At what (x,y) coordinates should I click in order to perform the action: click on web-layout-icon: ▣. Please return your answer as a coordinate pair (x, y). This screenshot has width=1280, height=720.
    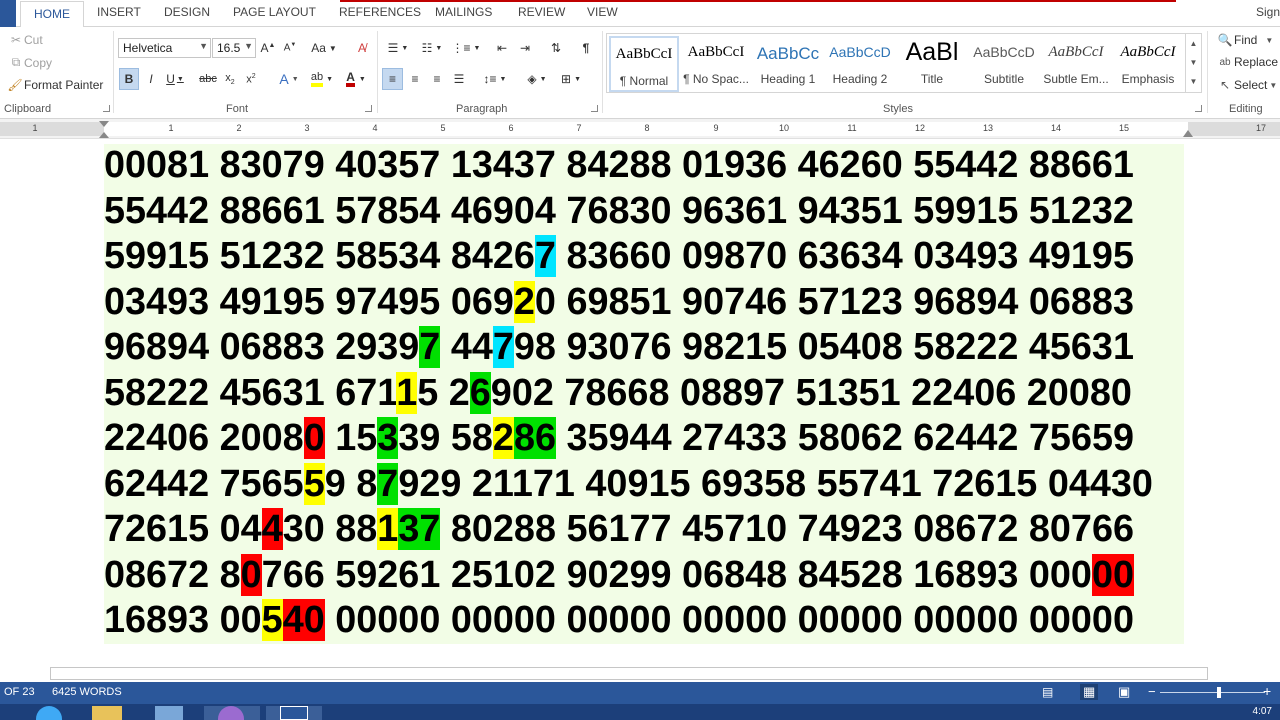
    Looking at the image, I should click on (1124, 692).